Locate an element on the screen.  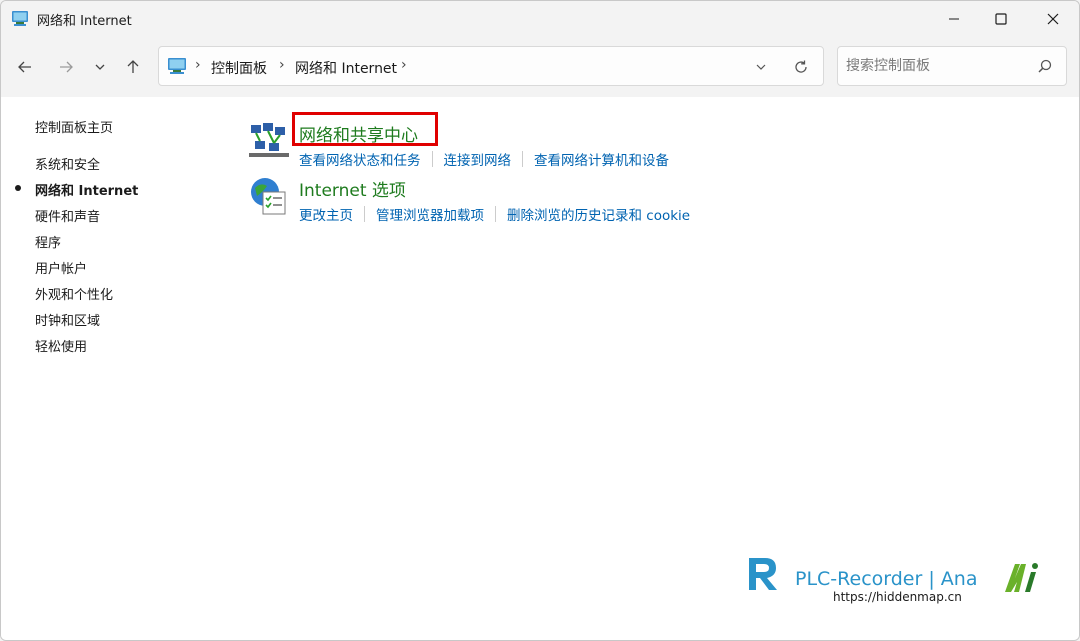
link-manage-addons: 管理浏览器加载项 is located at coordinates (430, 214).